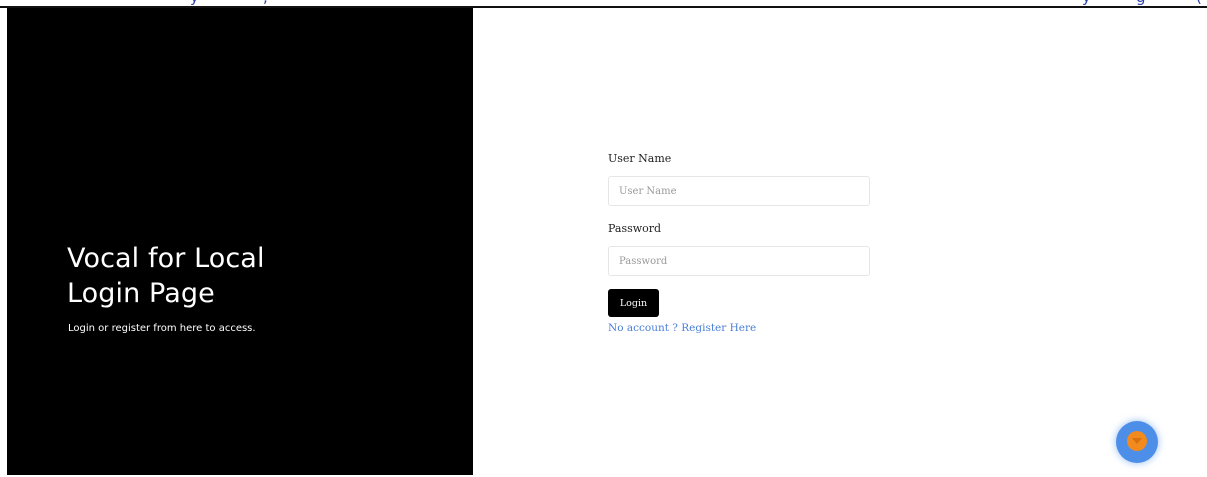  What do you see at coordinates (739, 191) in the screenshot?
I see `username-input` at bounding box center [739, 191].